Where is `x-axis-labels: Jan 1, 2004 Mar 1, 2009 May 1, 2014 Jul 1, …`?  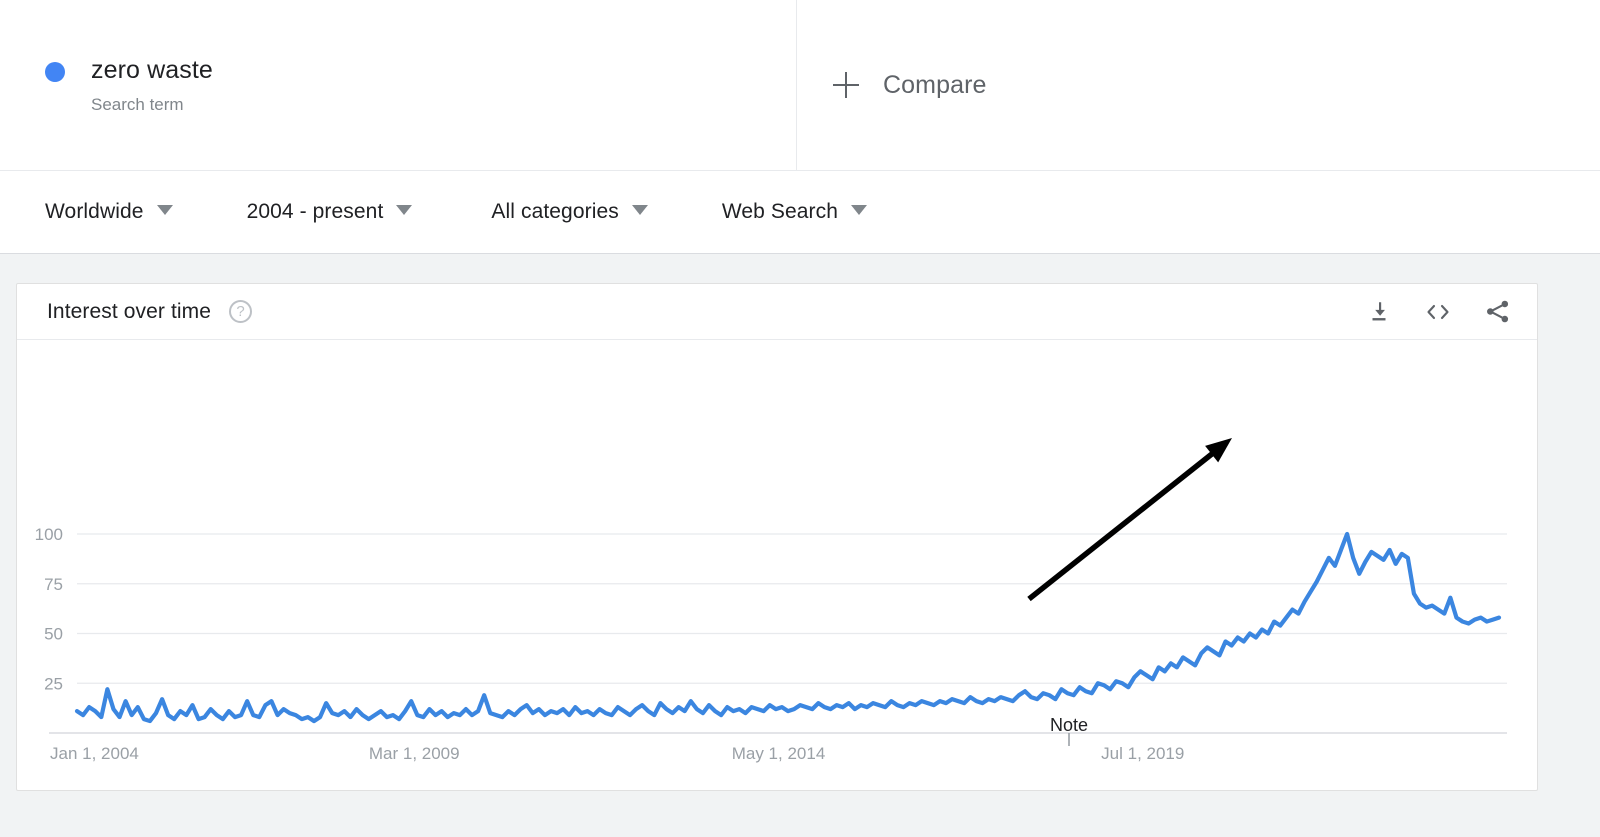 x-axis-labels: Jan 1, 2004 Mar 1, 2009 May 1, 2014 Jul 1, … is located at coordinates (617, 753).